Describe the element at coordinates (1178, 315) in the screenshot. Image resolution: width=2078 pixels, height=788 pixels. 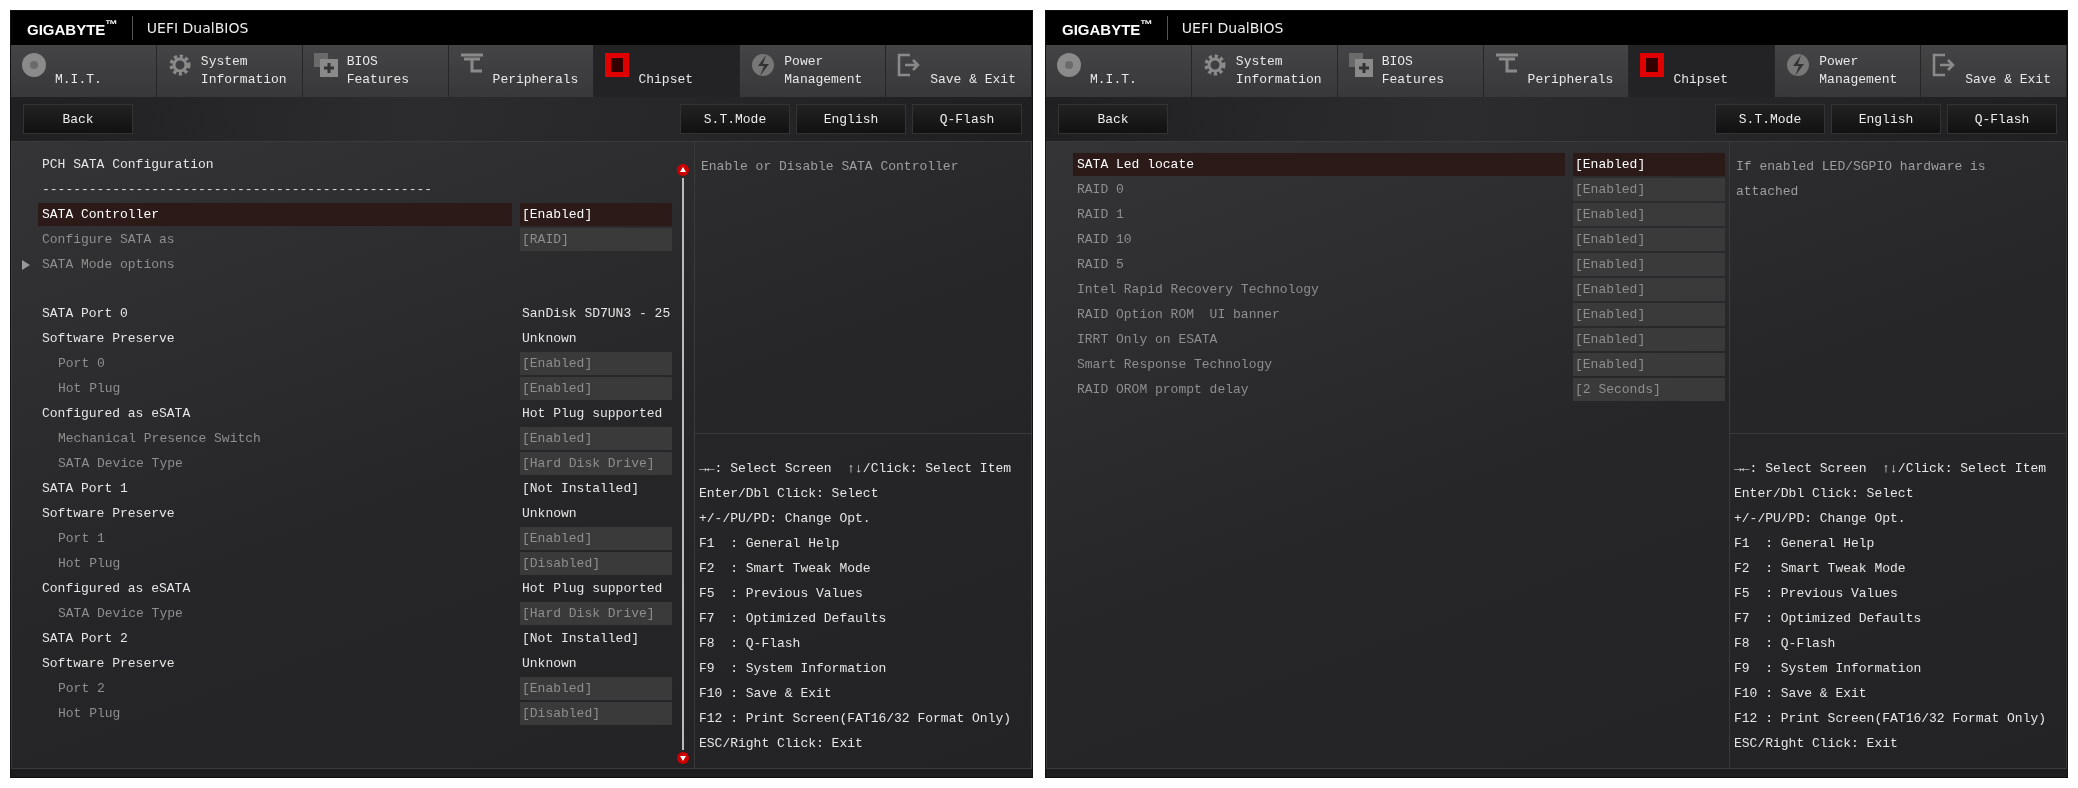
I see `setting-label: RAID Option ROM UI banner` at that location.